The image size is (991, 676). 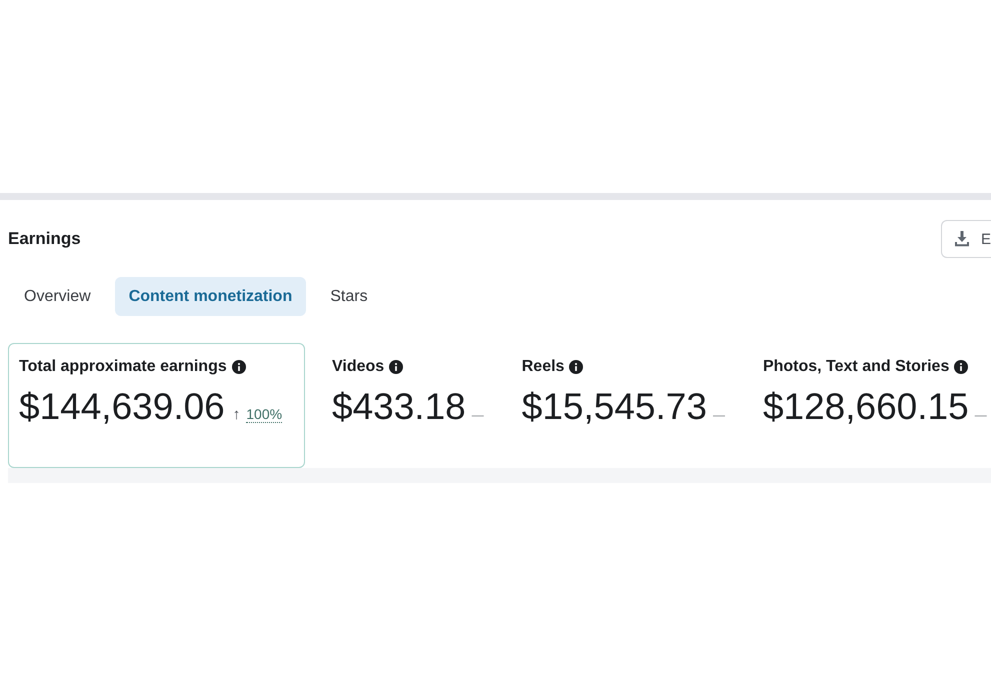 I want to click on trend-arrow: ↑, so click(x=236, y=414).